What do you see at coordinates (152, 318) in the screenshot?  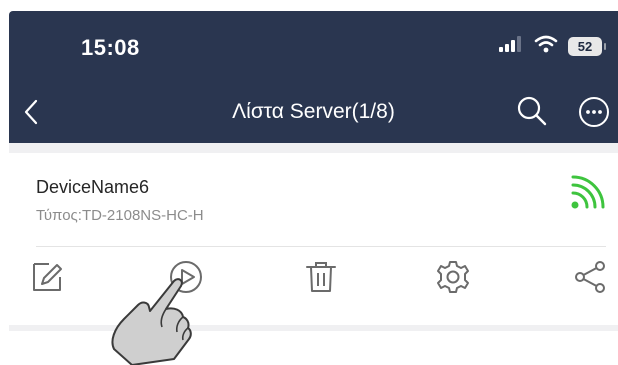 I see `tap-hand-icon` at bounding box center [152, 318].